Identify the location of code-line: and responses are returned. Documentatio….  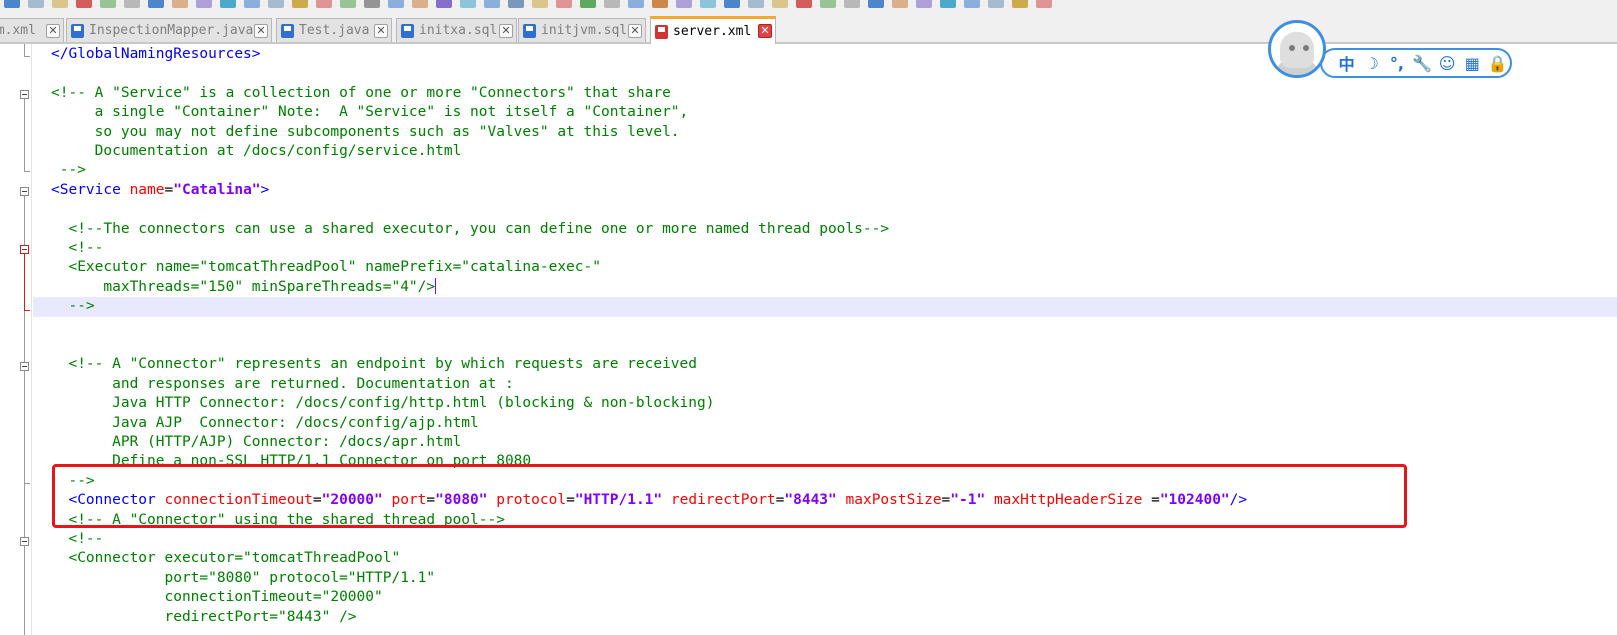
(282, 384).